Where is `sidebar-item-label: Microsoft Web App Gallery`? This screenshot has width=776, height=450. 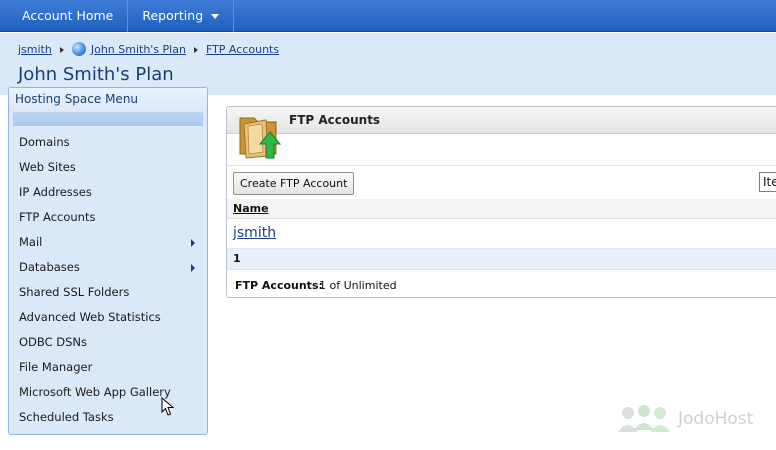
sidebar-item-label: Microsoft Web App Gallery is located at coordinates (95, 392).